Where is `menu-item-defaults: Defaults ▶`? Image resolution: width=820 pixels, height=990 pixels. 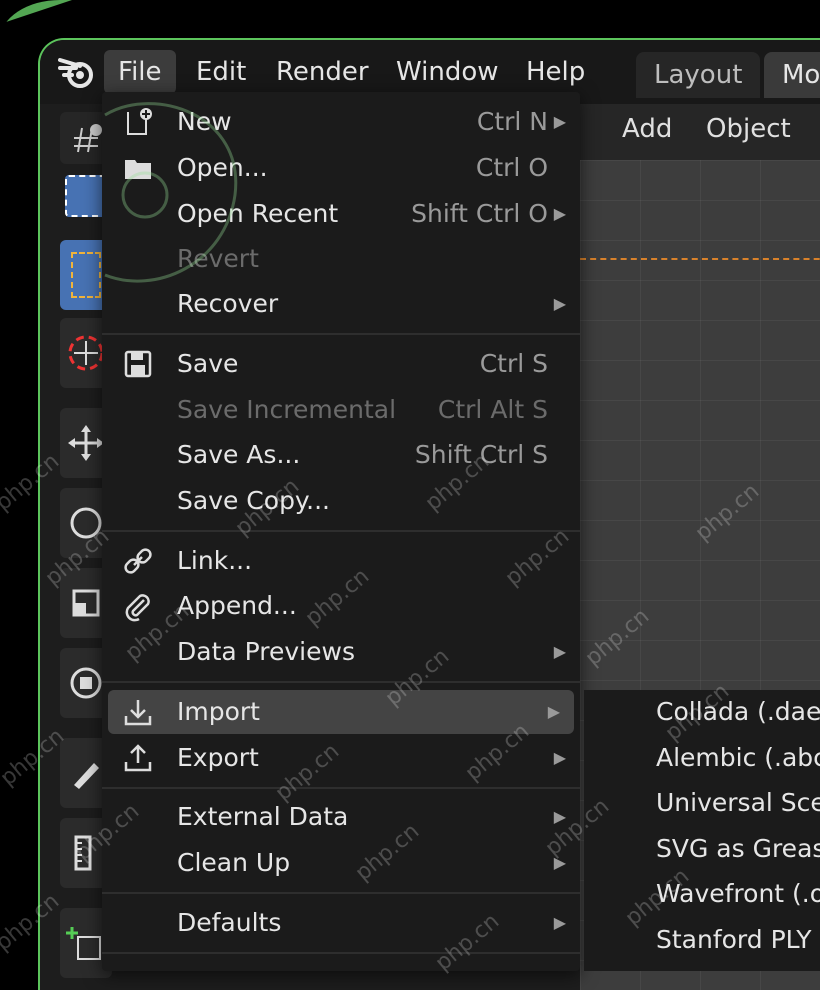
menu-item-defaults: Defaults ▶ is located at coordinates (341, 923).